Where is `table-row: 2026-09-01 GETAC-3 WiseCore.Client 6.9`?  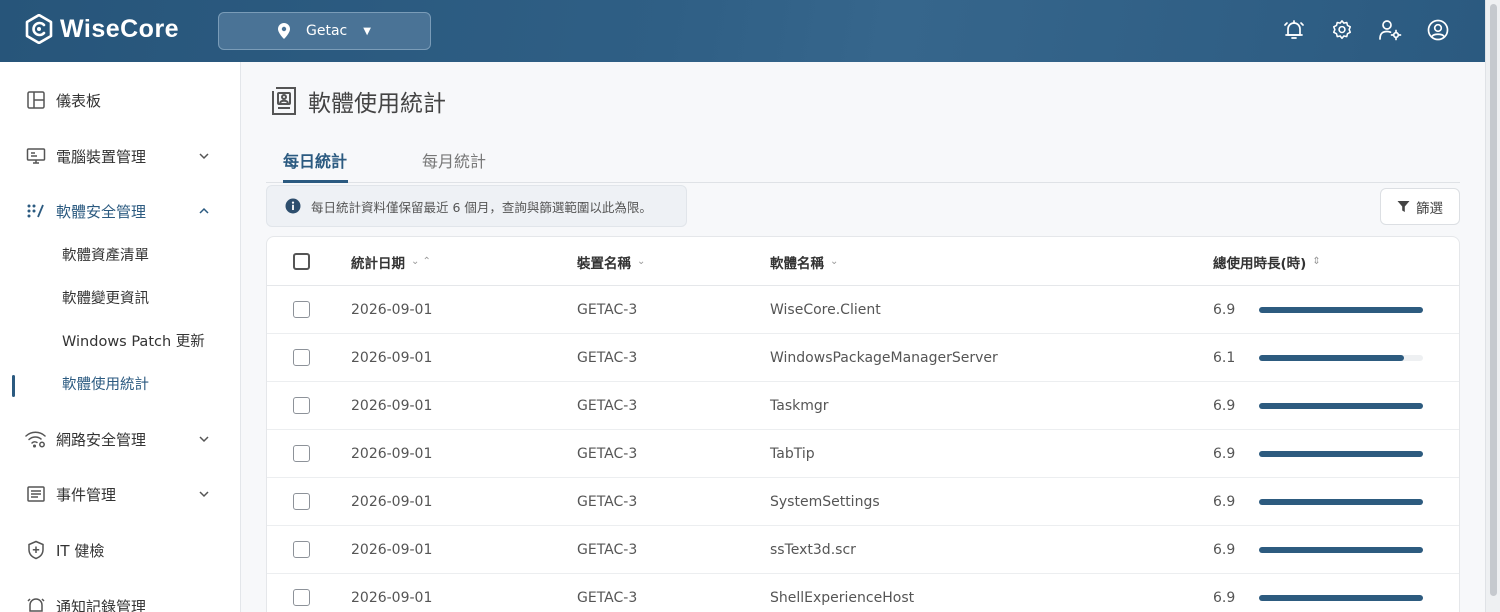 table-row: 2026-09-01 GETAC-3 WiseCore.Client 6.9 is located at coordinates (863, 310).